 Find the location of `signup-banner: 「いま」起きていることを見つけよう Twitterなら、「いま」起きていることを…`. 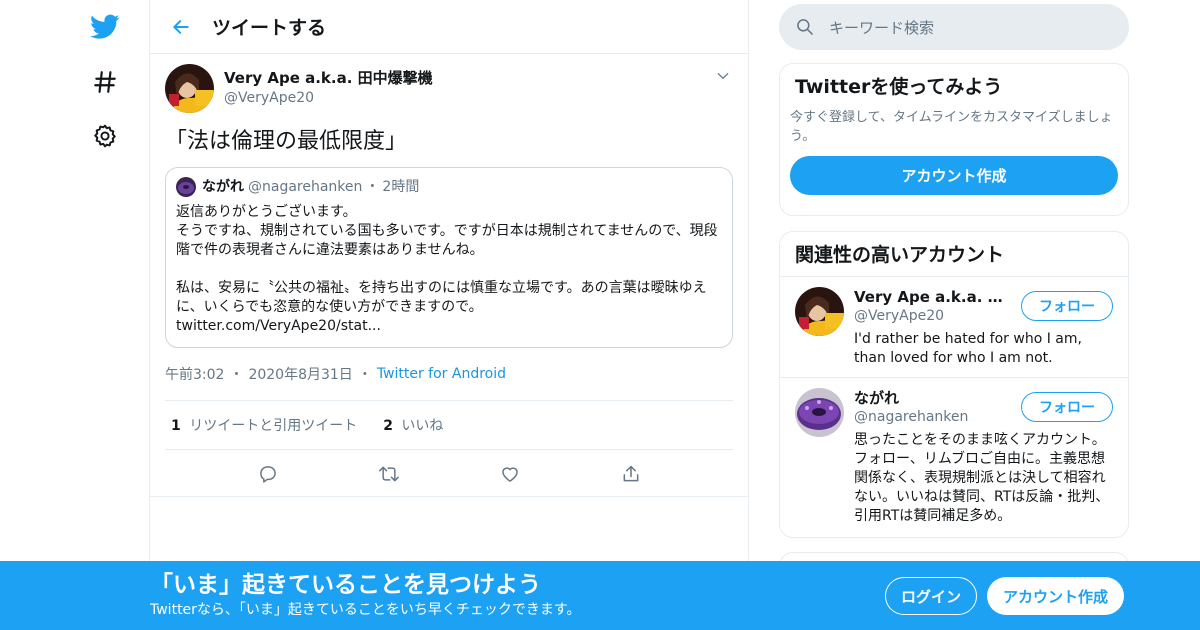

signup-banner: 「いま」起きていることを見つけよう Twitterなら、「いま」起きていることを… is located at coordinates (600, 595).